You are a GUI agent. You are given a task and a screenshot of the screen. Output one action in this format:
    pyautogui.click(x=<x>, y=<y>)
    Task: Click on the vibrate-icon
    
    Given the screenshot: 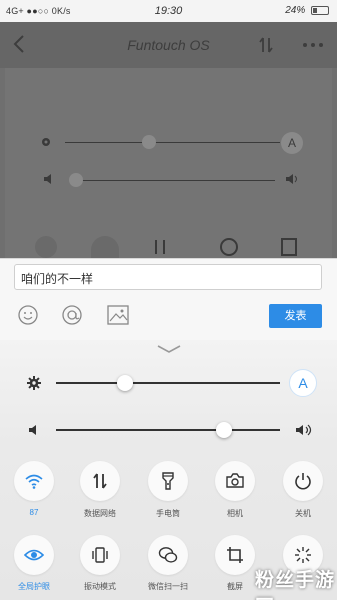 What is the action you would take?
    pyautogui.click(x=100, y=555)
    